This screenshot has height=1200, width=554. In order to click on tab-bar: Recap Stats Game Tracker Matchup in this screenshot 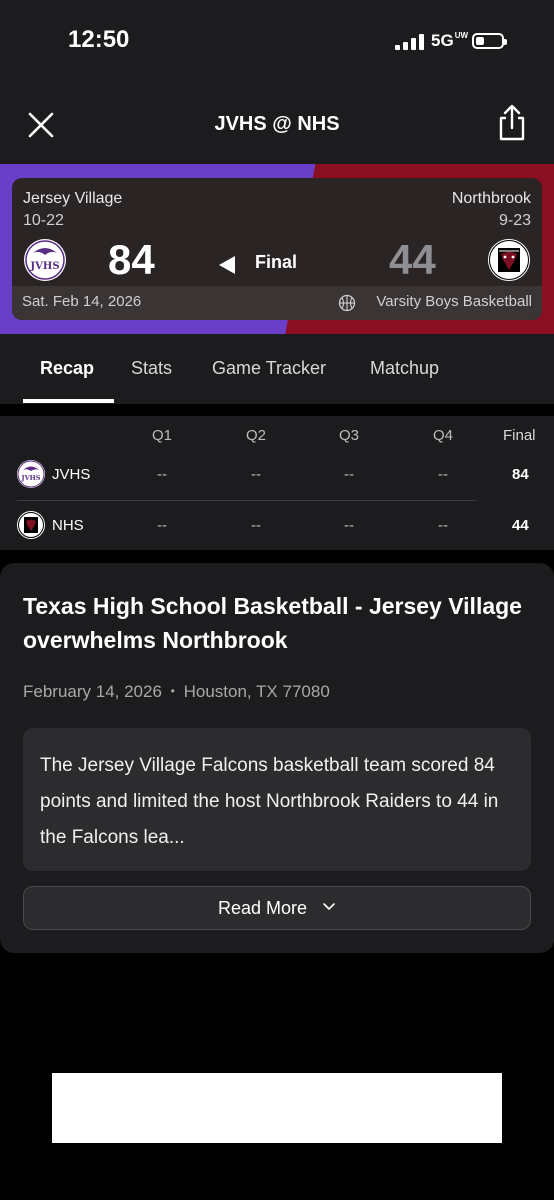, I will do `click(277, 369)`.